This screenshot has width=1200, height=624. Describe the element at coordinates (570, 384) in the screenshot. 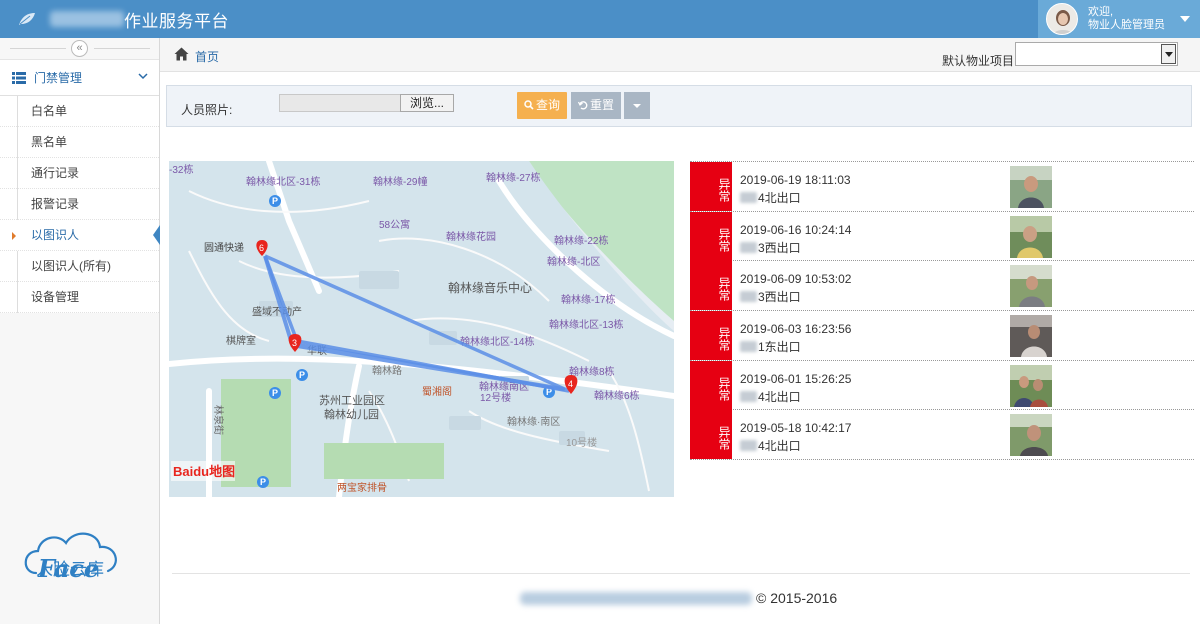

I see `svg-text: 4` at that location.